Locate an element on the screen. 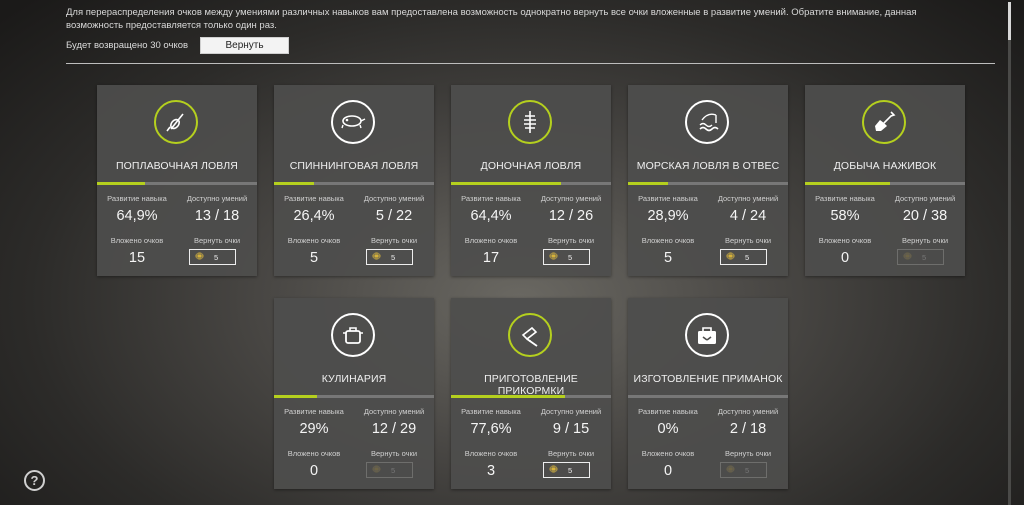 The image size is (1024, 505). progress-value: 29% is located at coordinates (314, 429).